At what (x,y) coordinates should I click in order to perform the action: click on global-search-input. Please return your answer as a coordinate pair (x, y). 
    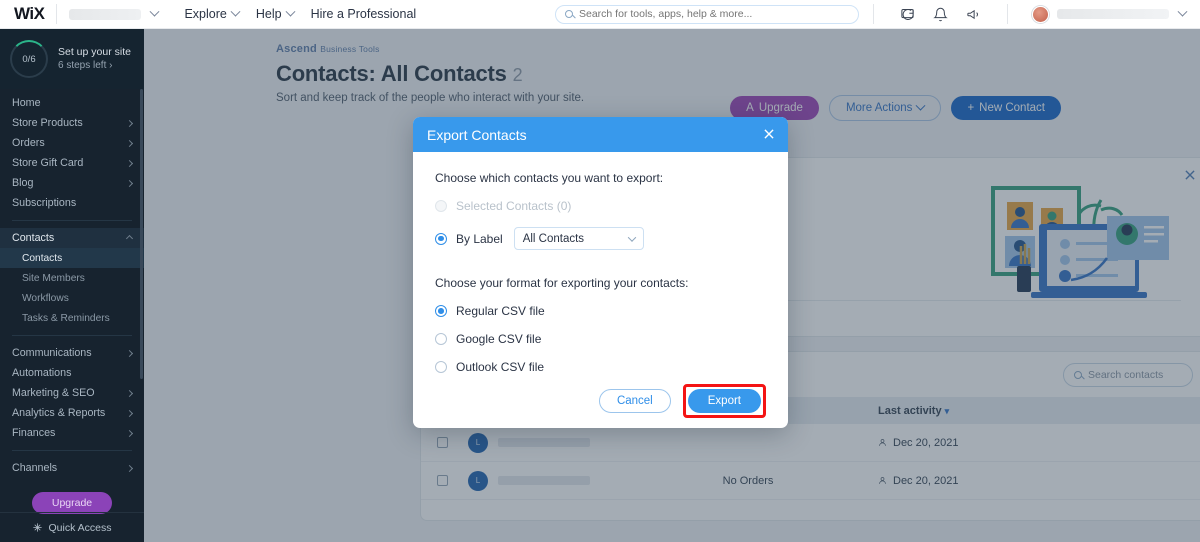
    Looking at the image, I should click on (714, 14).